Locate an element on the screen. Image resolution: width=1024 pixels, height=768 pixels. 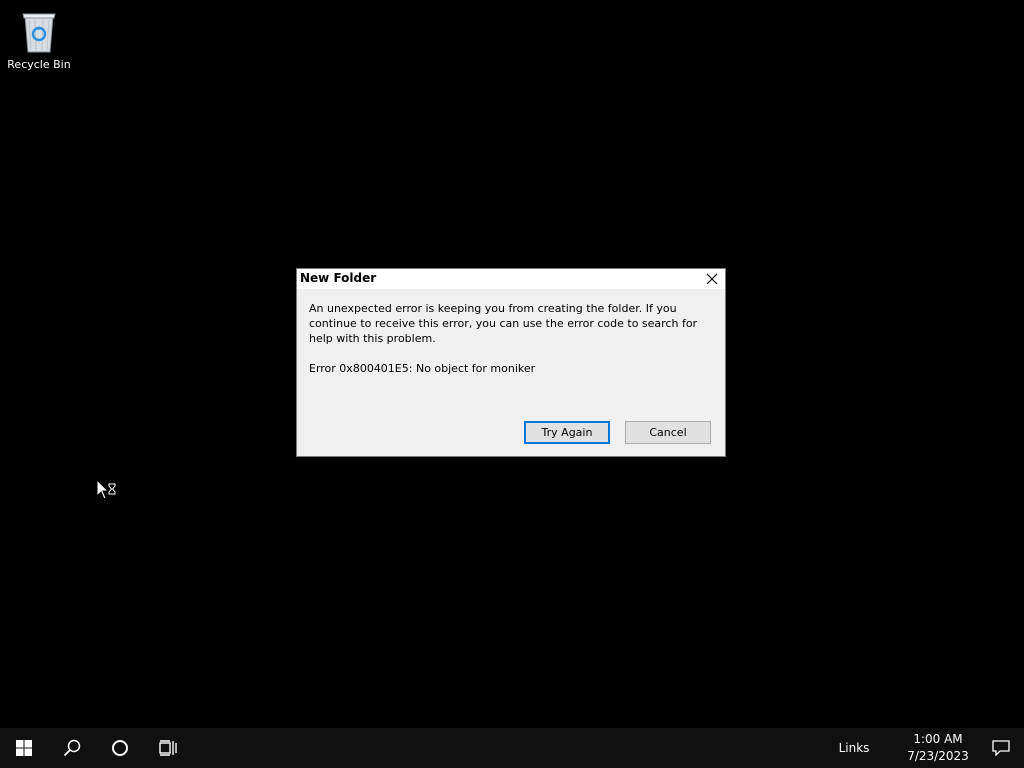
start-button is located at coordinates (24, 748).